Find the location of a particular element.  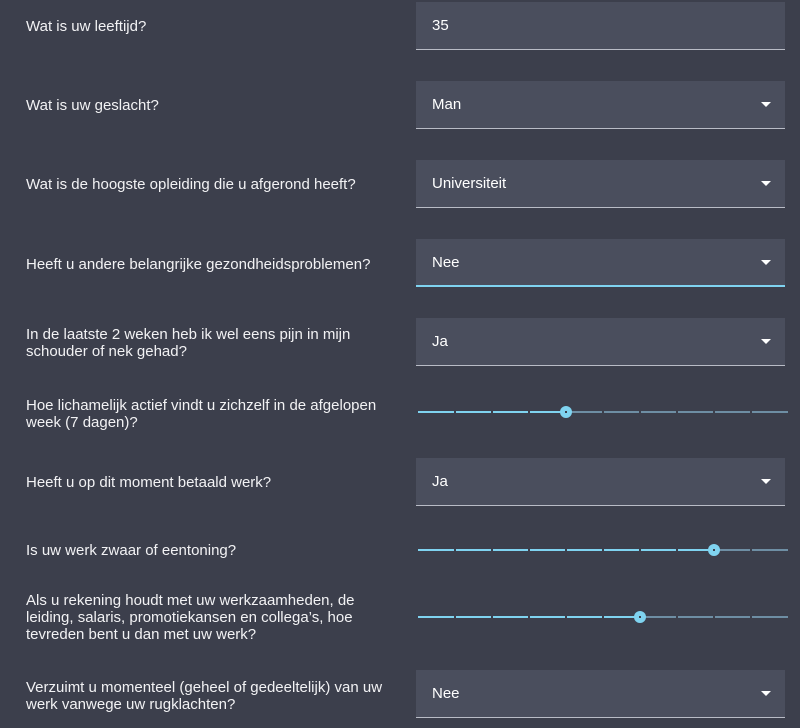

question-age-label: Wat is uw leeftijd? is located at coordinates (86, 26).